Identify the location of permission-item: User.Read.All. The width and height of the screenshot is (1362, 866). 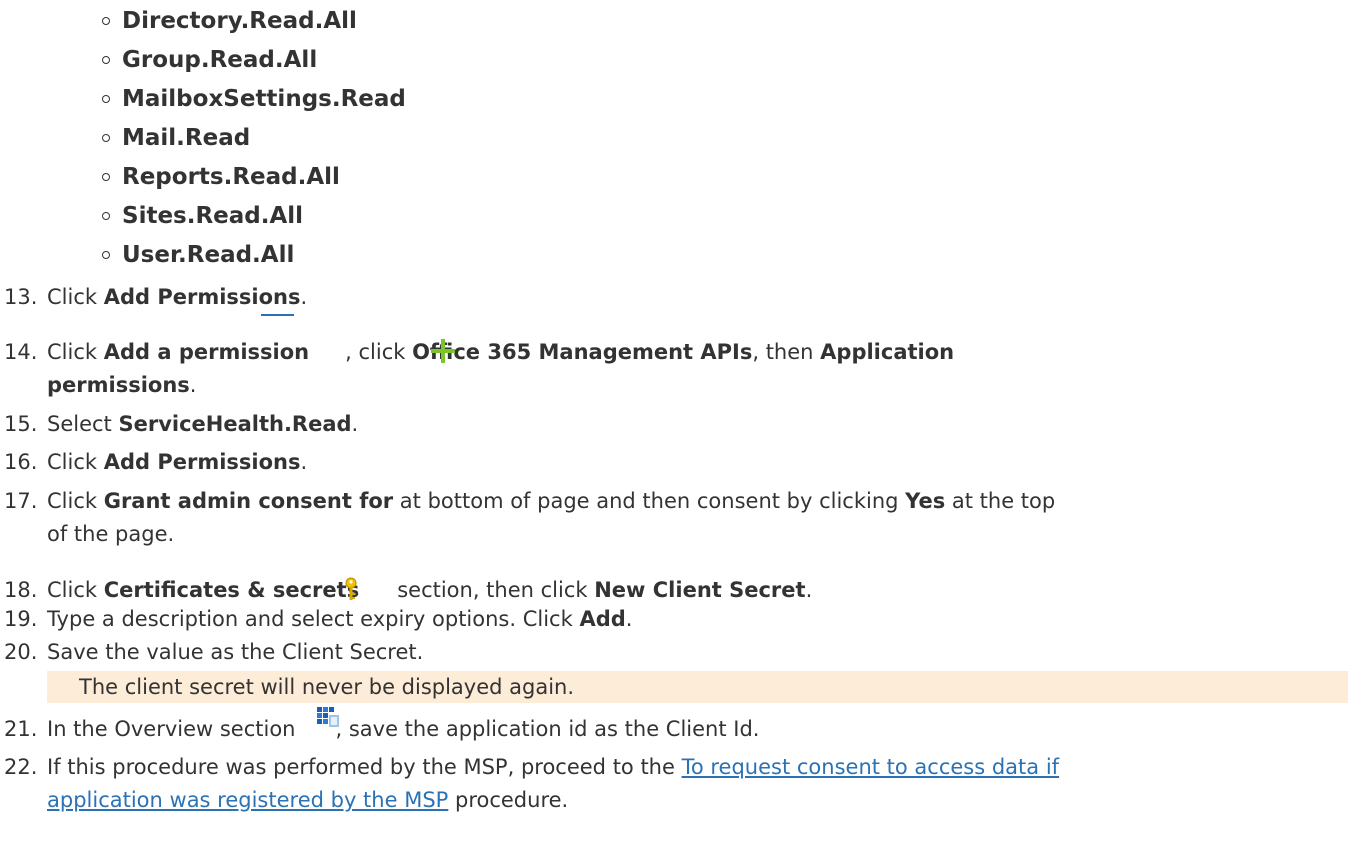
(198, 255).